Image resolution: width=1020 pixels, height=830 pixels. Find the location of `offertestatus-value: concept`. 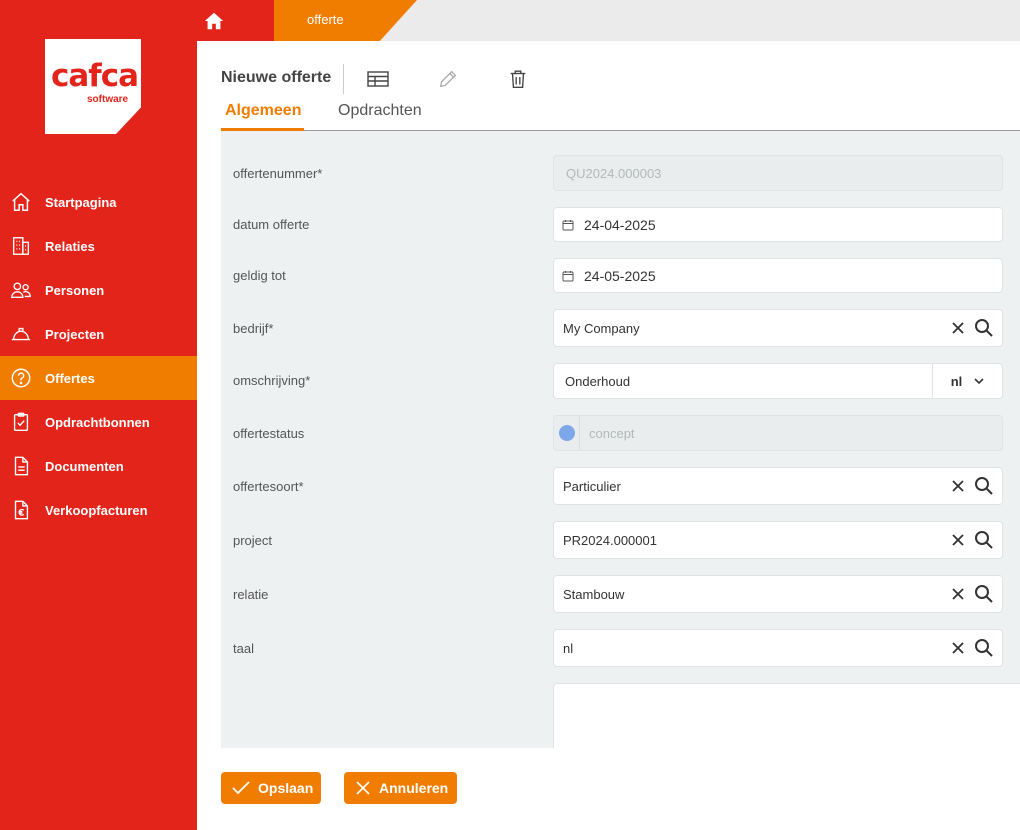

offertestatus-value: concept is located at coordinates (612, 433).